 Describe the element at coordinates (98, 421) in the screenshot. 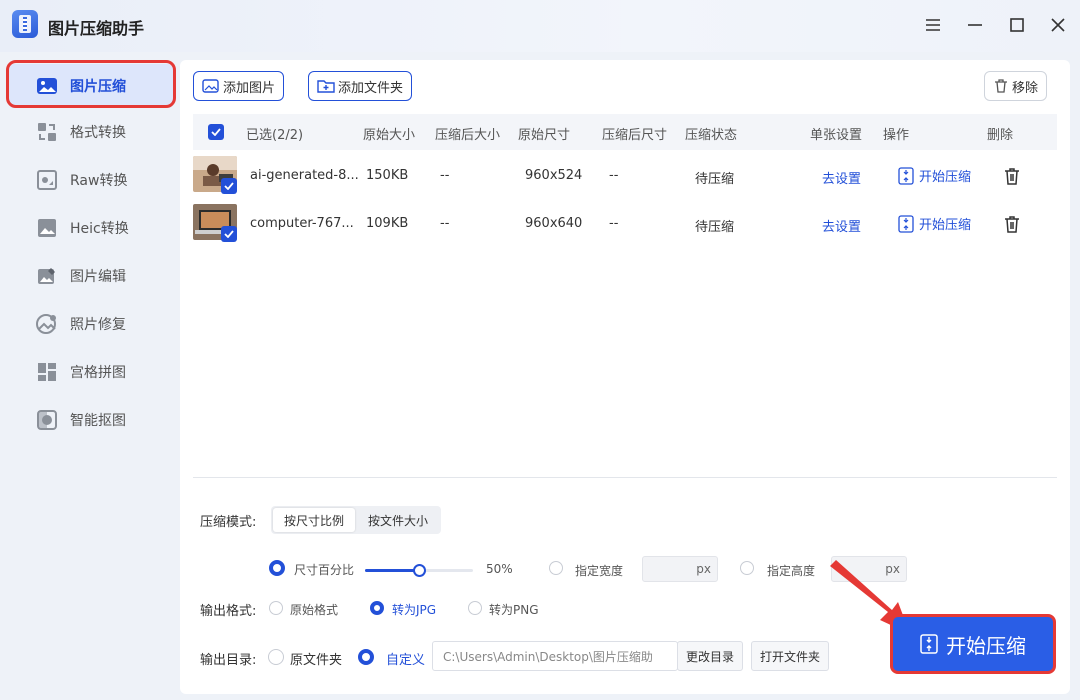

I see `sidebar-item-label: 智能抠图` at that location.